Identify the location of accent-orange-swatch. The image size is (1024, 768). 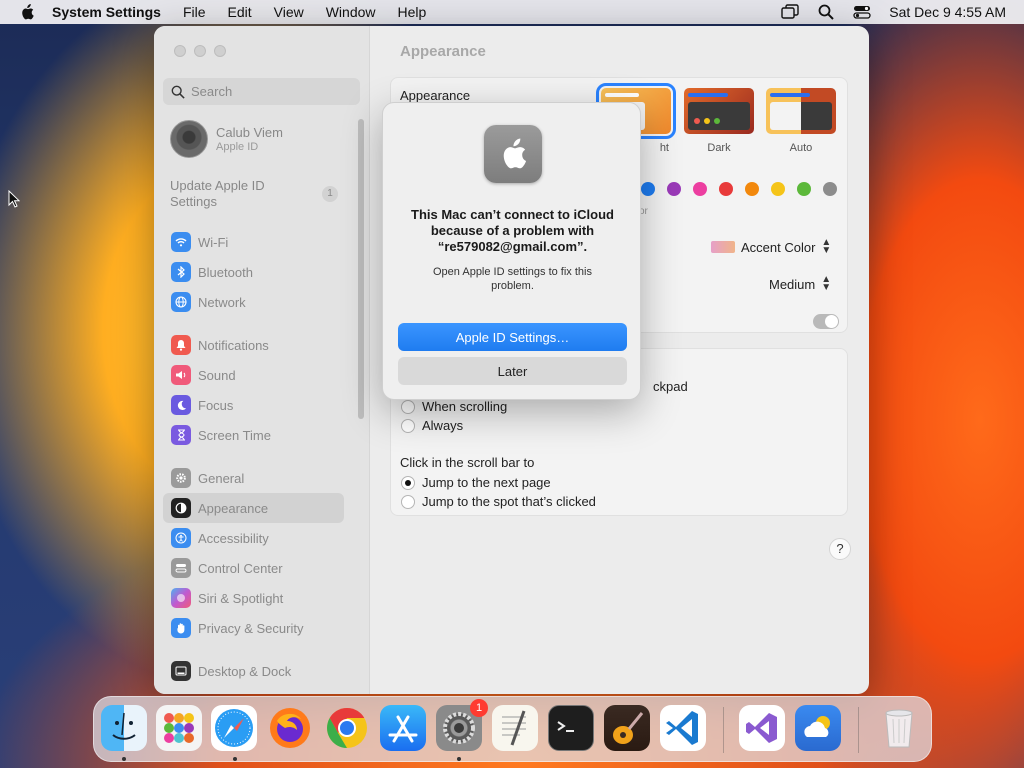
(752, 189).